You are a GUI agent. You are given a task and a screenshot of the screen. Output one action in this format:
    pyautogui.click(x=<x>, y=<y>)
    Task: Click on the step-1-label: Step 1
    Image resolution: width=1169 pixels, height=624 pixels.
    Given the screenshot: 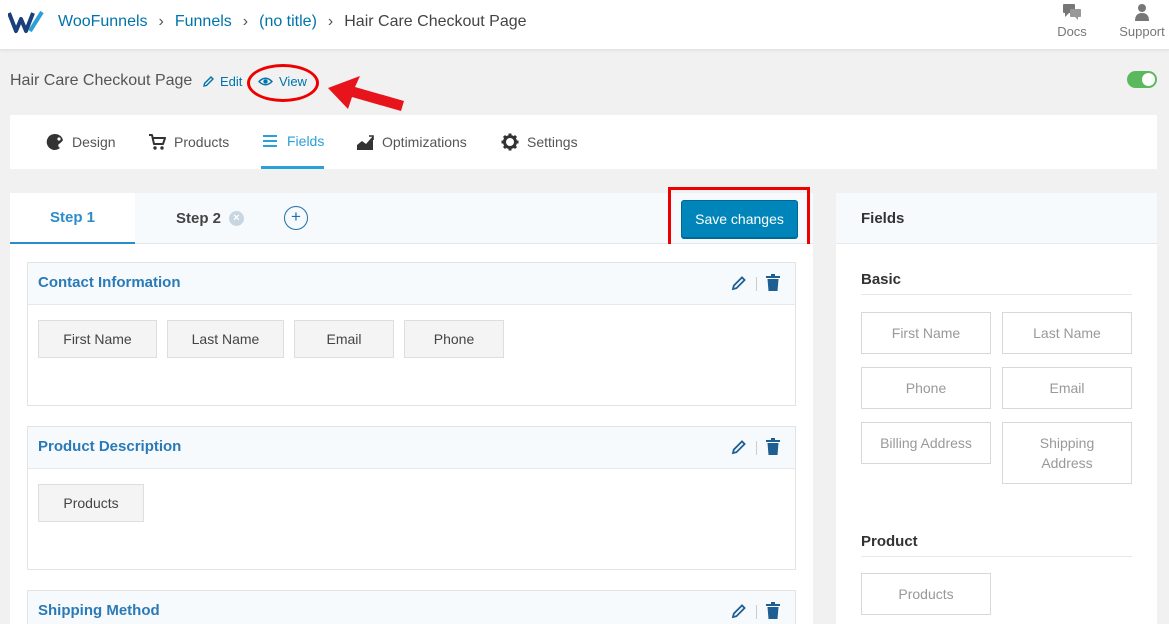 What is the action you would take?
    pyautogui.click(x=72, y=217)
    